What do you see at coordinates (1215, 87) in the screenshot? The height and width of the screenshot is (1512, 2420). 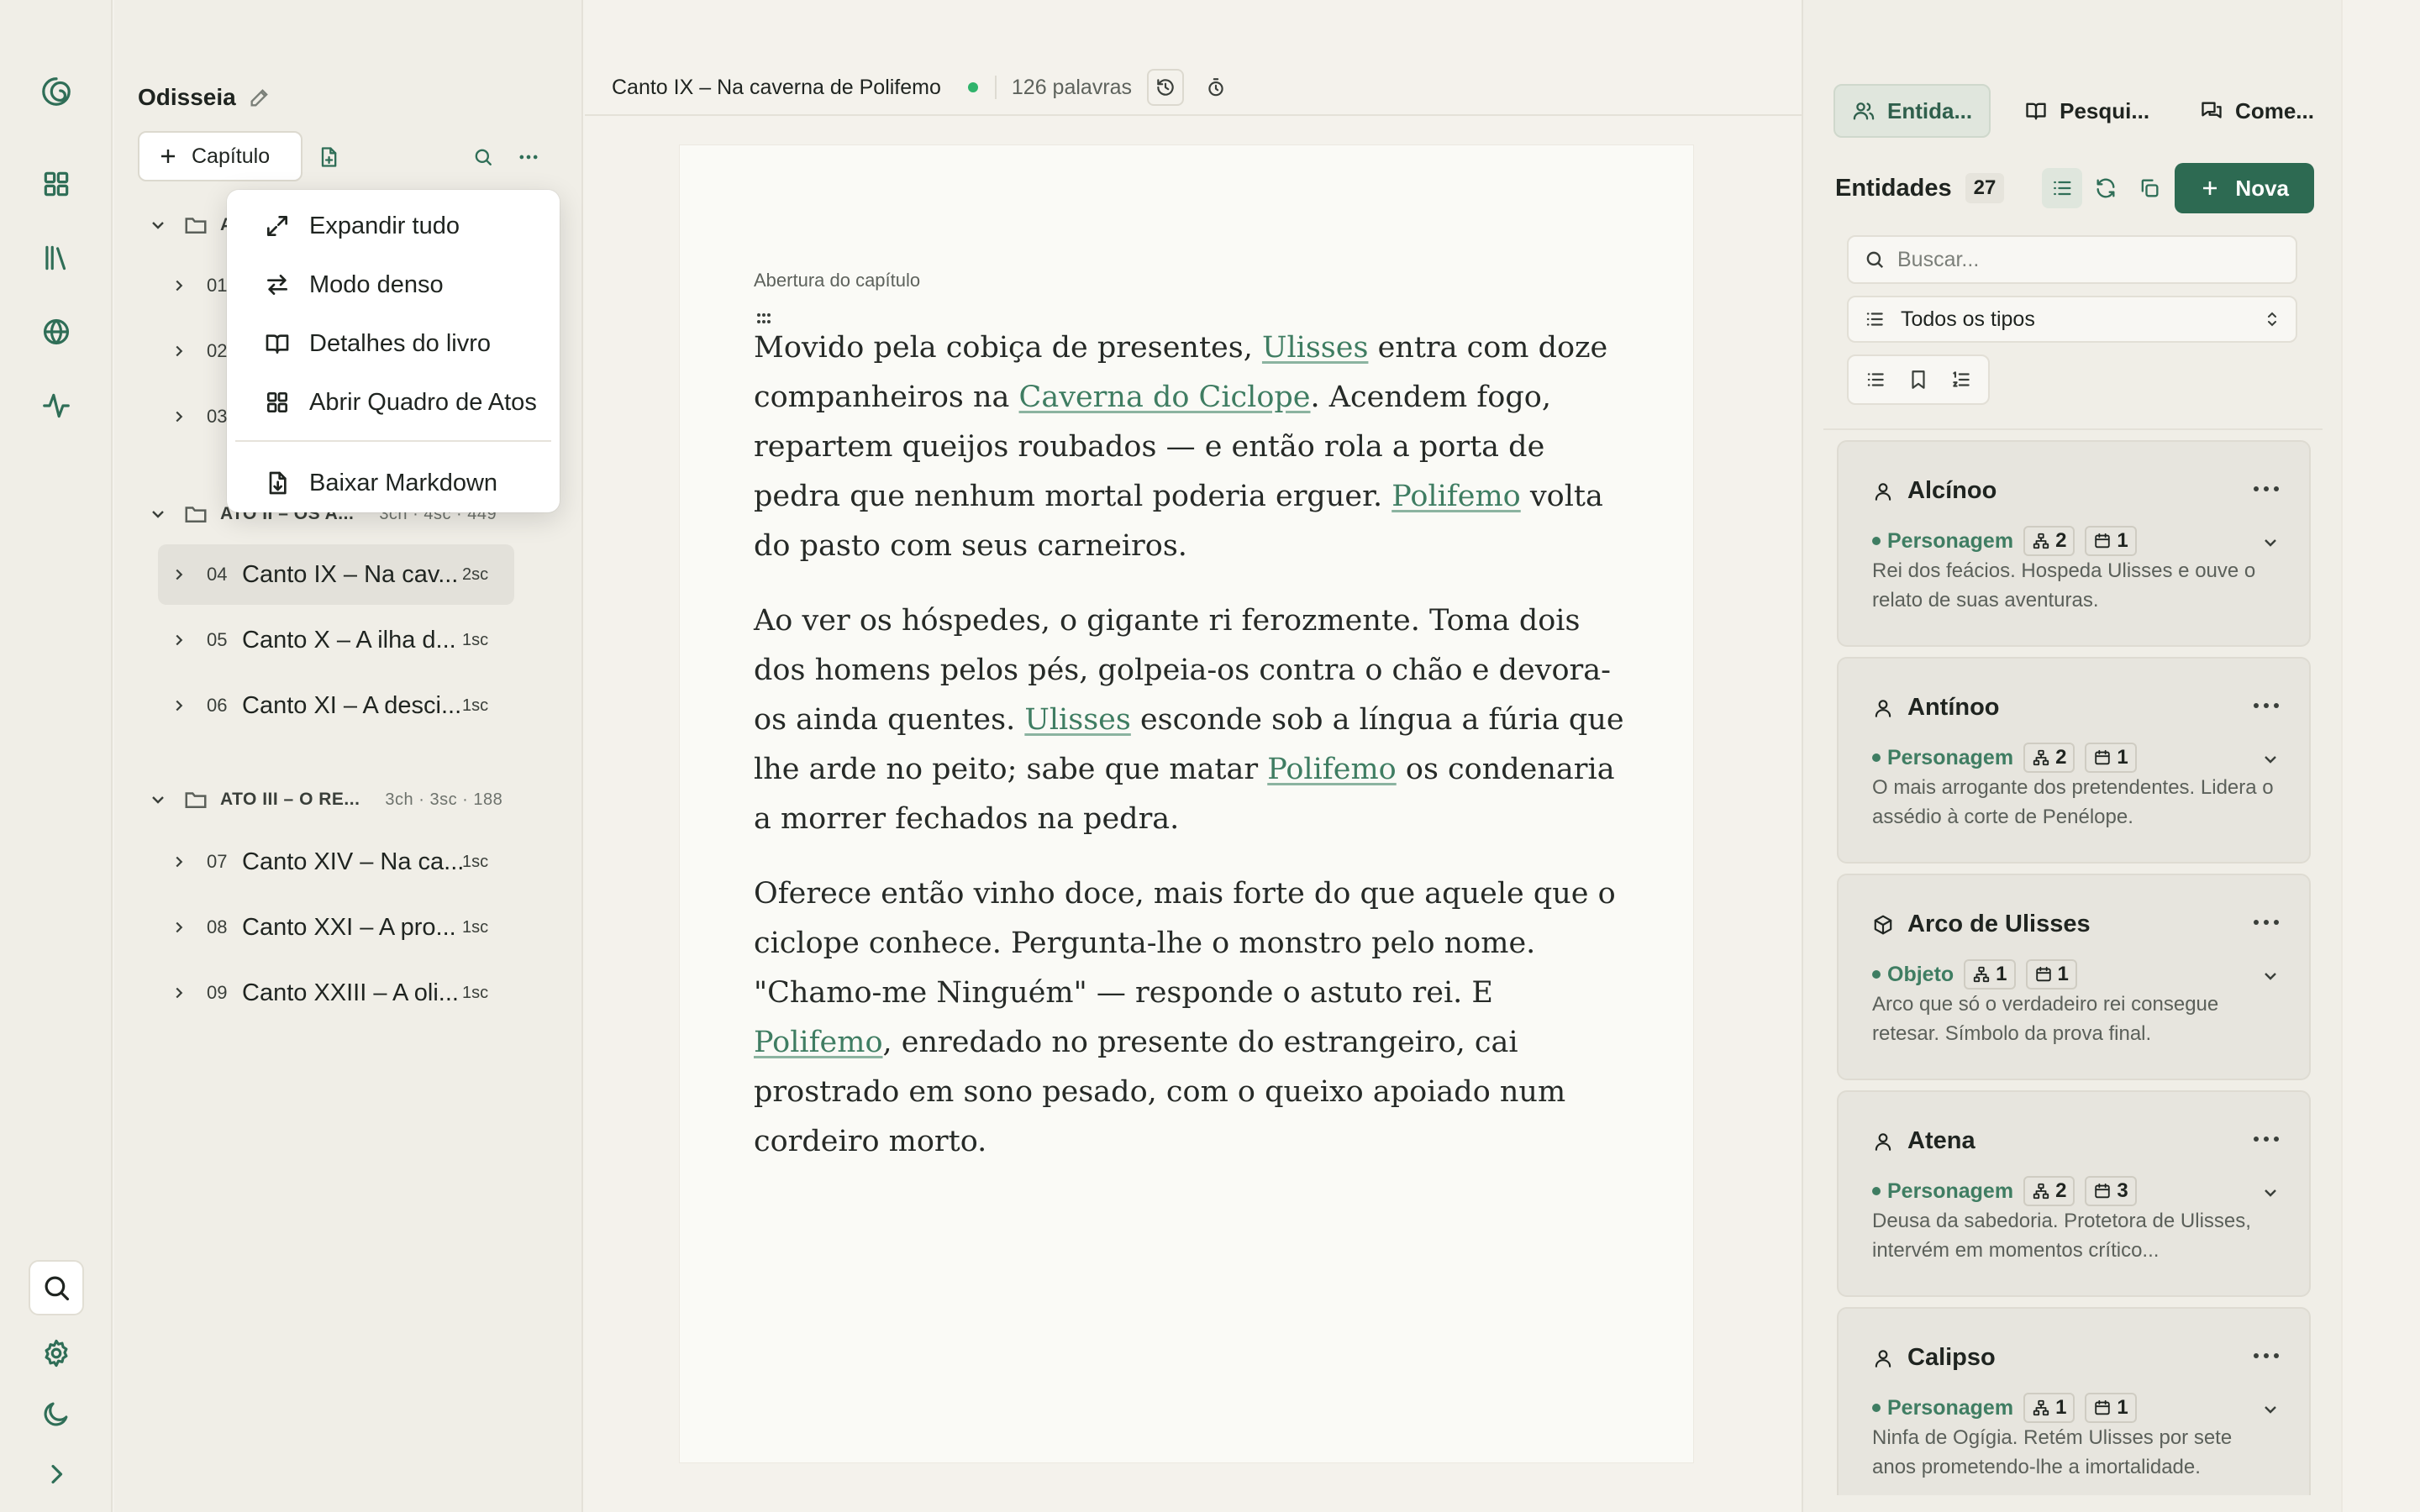 I see `timer-button` at bounding box center [1215, 87].